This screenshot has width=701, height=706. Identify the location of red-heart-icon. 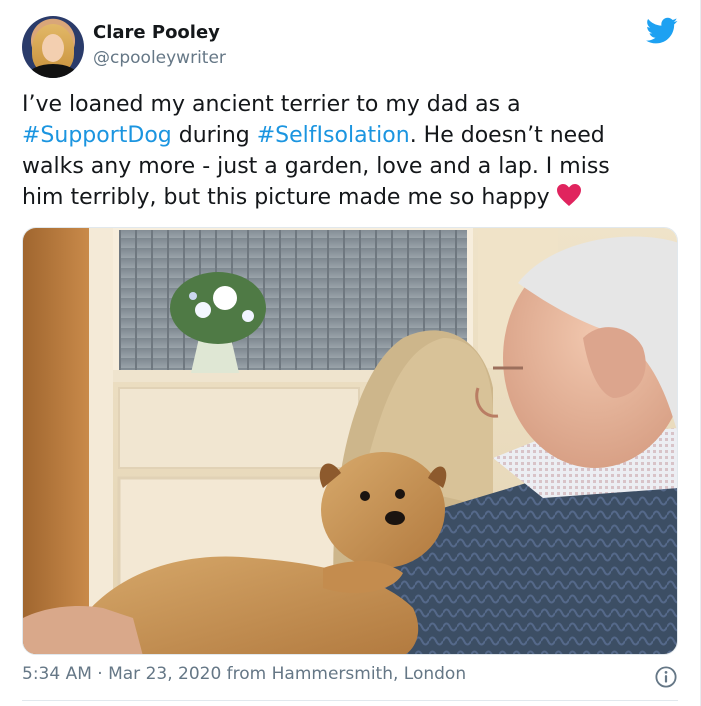
(568, 195).